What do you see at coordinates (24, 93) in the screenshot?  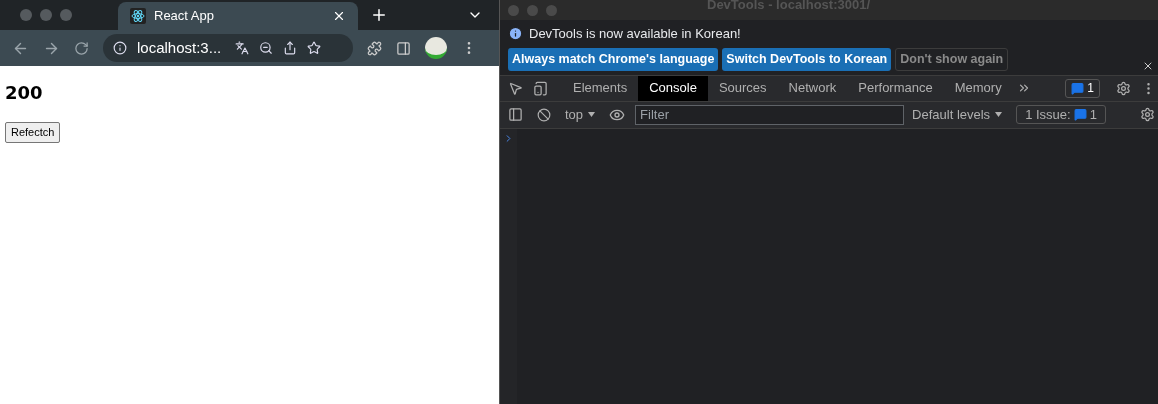 I see `page-heading: 200` at bounding box center [24, 93].